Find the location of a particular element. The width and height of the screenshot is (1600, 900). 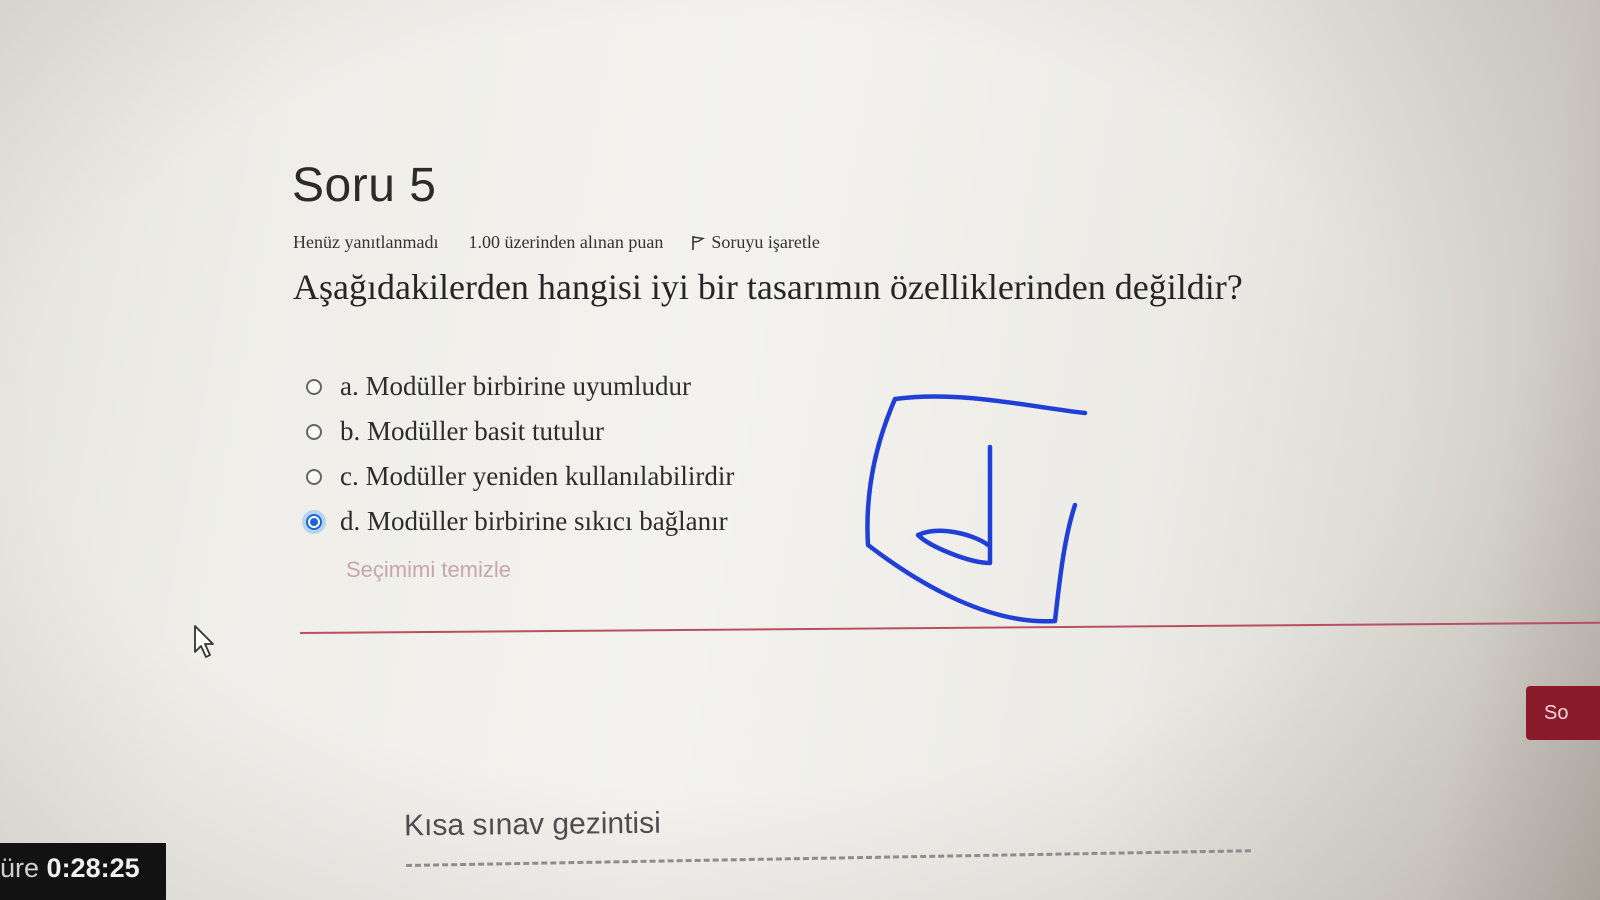

answer-label-c: c. Modüller yeniden kullanılabilirdir is located at coordinates (537, 476).